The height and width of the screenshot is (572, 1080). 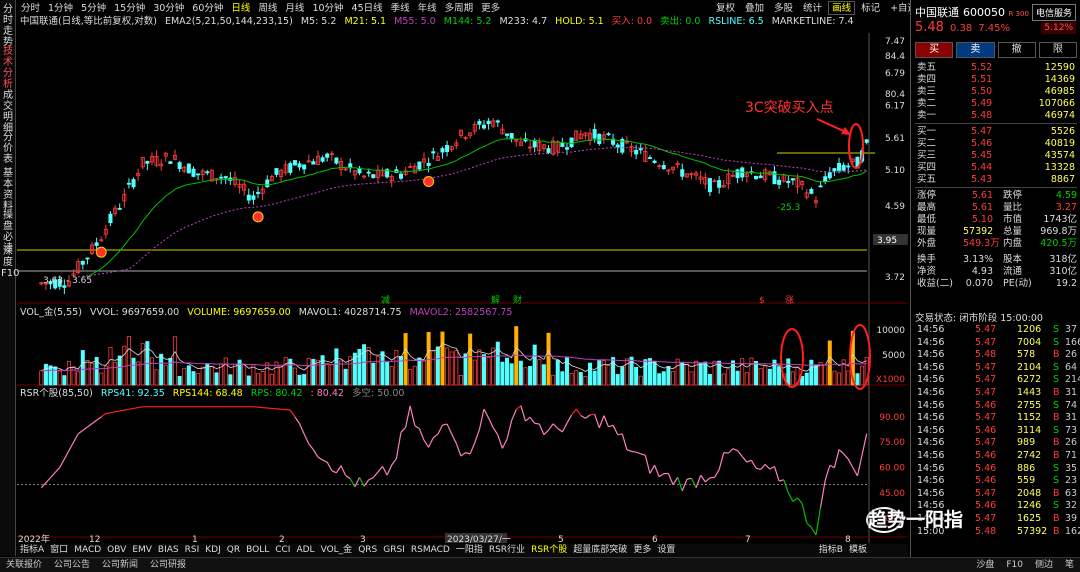 I want to click on bid-row: 买三 5.45 43574, so click(x=996, y=155).